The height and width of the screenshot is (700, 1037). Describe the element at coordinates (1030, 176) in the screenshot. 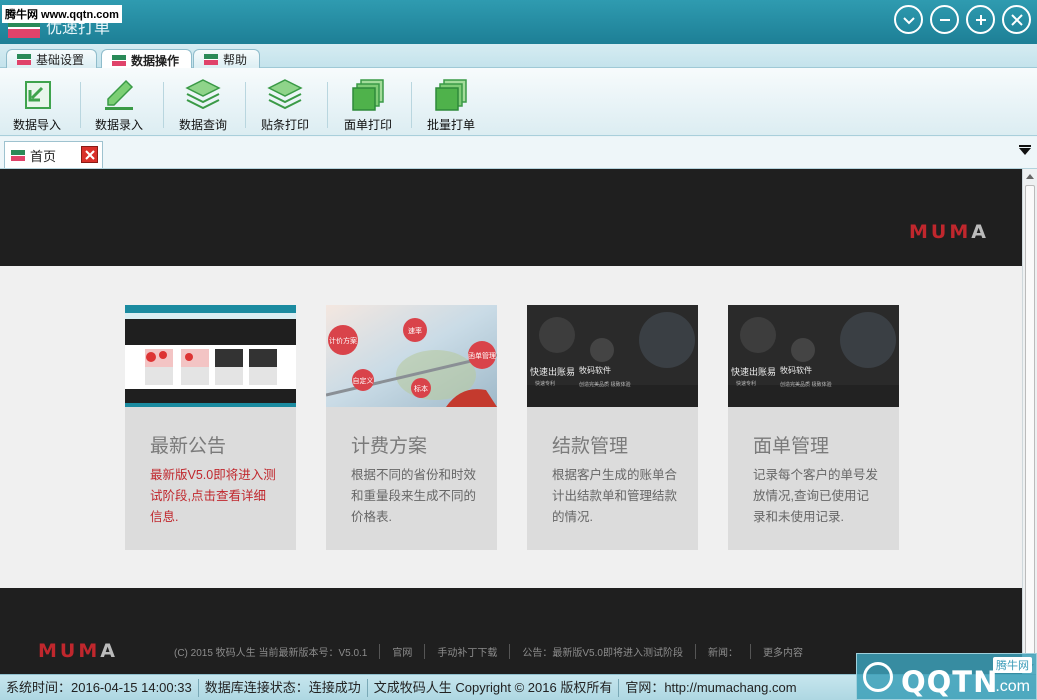

I see `scroll-up-arrow` at that location.